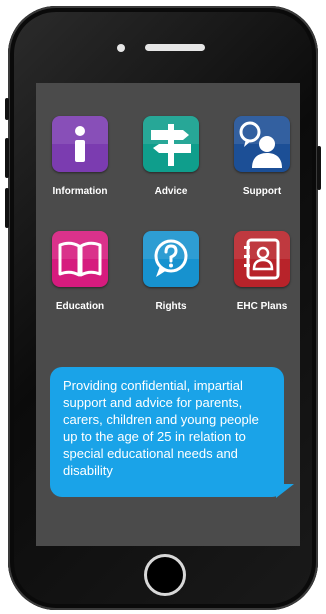 This screenshot has width=326, height=614. I want to click on support-app-icon, so click(262, 144).